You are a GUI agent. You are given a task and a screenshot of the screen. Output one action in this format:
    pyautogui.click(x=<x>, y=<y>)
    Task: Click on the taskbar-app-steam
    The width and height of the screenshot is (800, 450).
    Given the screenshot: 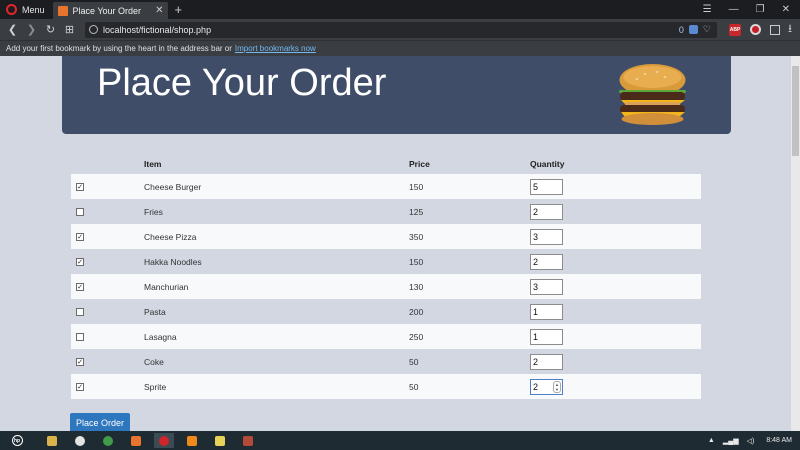 What is the action you would take?
    pyautogui.click(x=80, y=440)
    